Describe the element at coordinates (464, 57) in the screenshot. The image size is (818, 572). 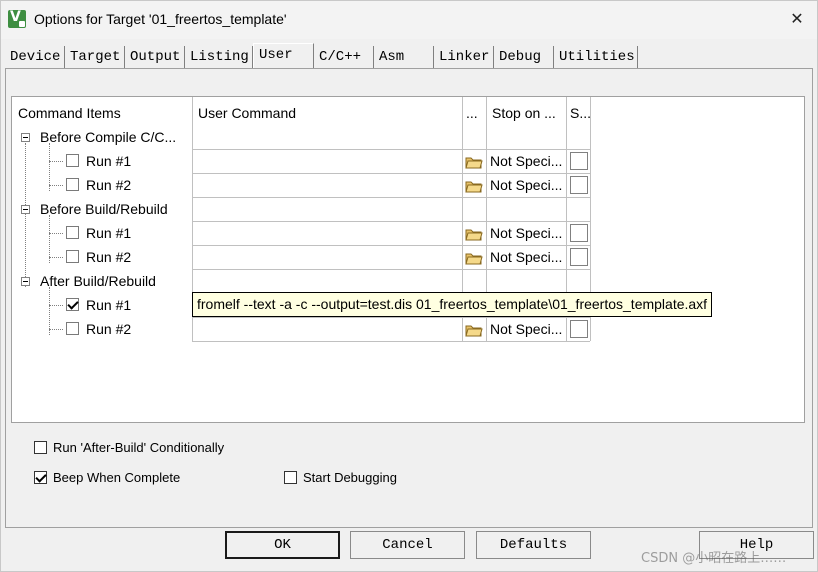
I see `tab-linker: Linker` at that location.